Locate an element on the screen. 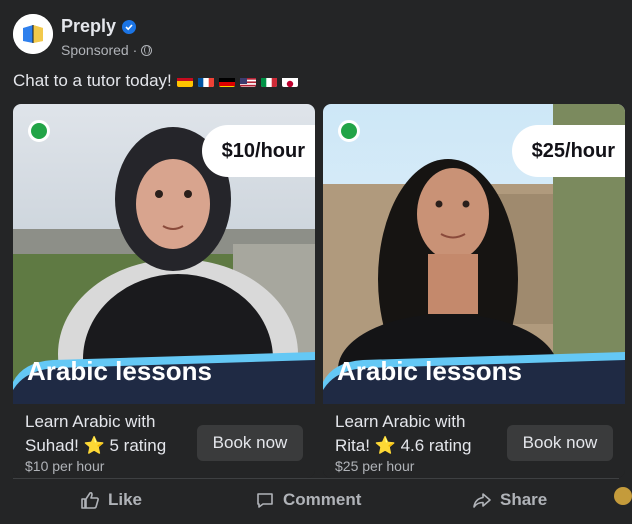  share-label: Share is located at coordinates (523, 500).